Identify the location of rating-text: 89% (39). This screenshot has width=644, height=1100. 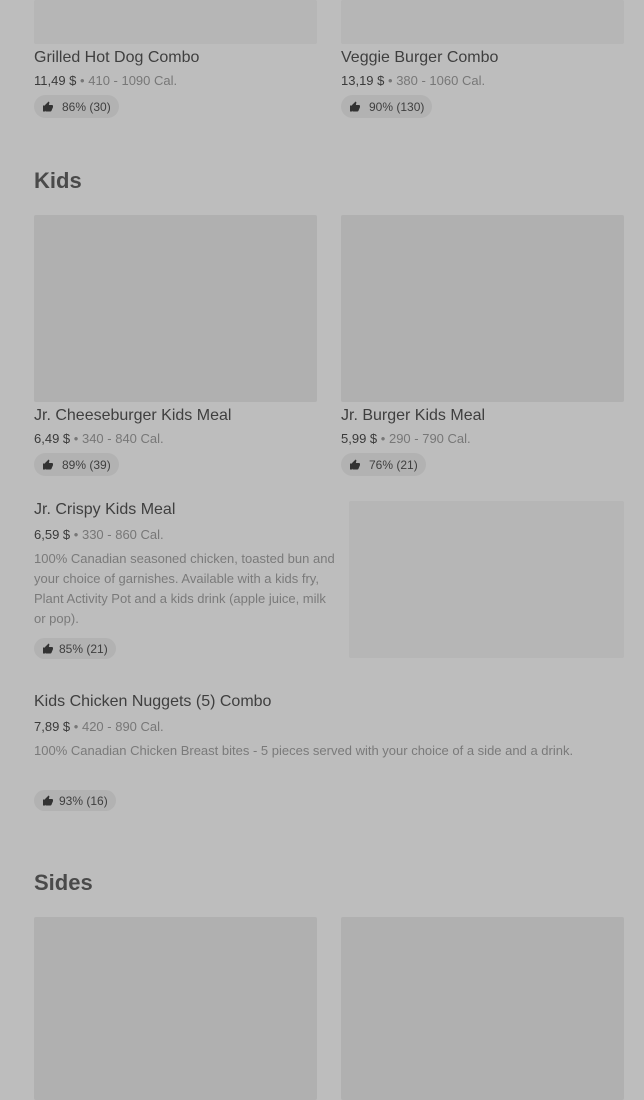
(86, 464).